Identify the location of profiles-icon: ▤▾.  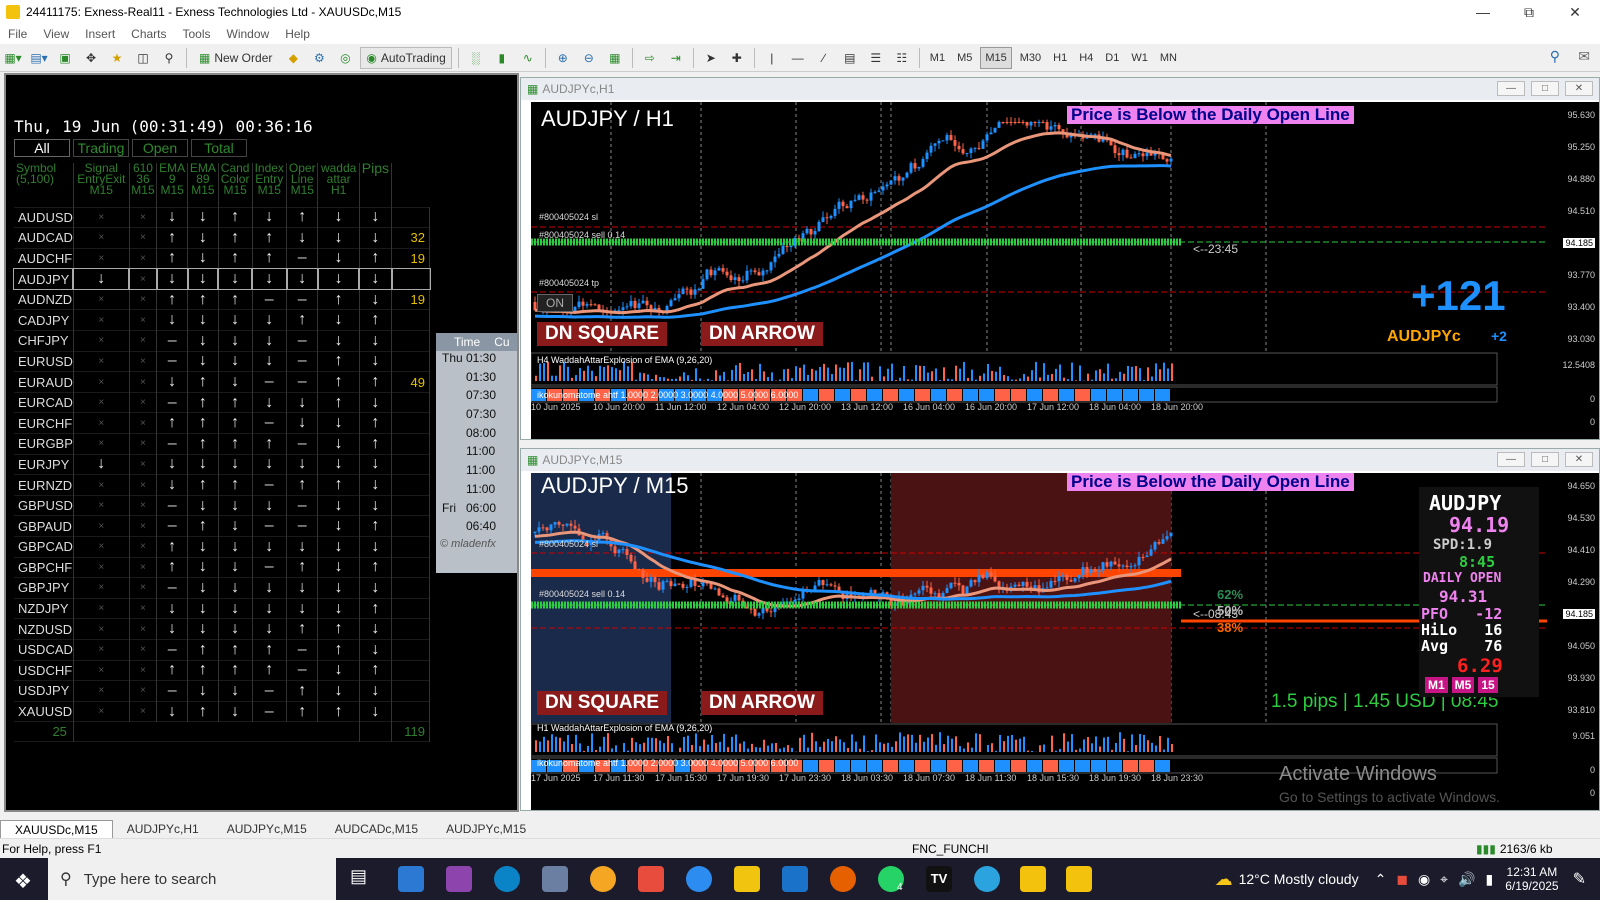
(39, 58).